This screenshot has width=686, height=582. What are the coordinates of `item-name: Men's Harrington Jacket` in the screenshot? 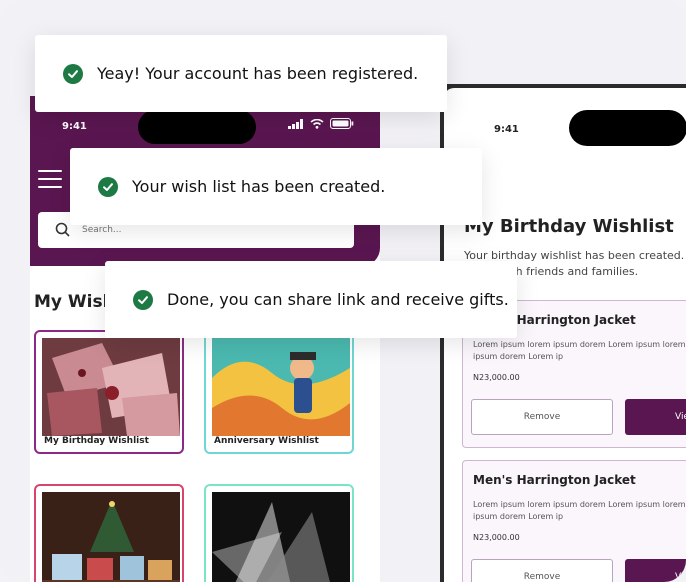 It's located at (554, 480).